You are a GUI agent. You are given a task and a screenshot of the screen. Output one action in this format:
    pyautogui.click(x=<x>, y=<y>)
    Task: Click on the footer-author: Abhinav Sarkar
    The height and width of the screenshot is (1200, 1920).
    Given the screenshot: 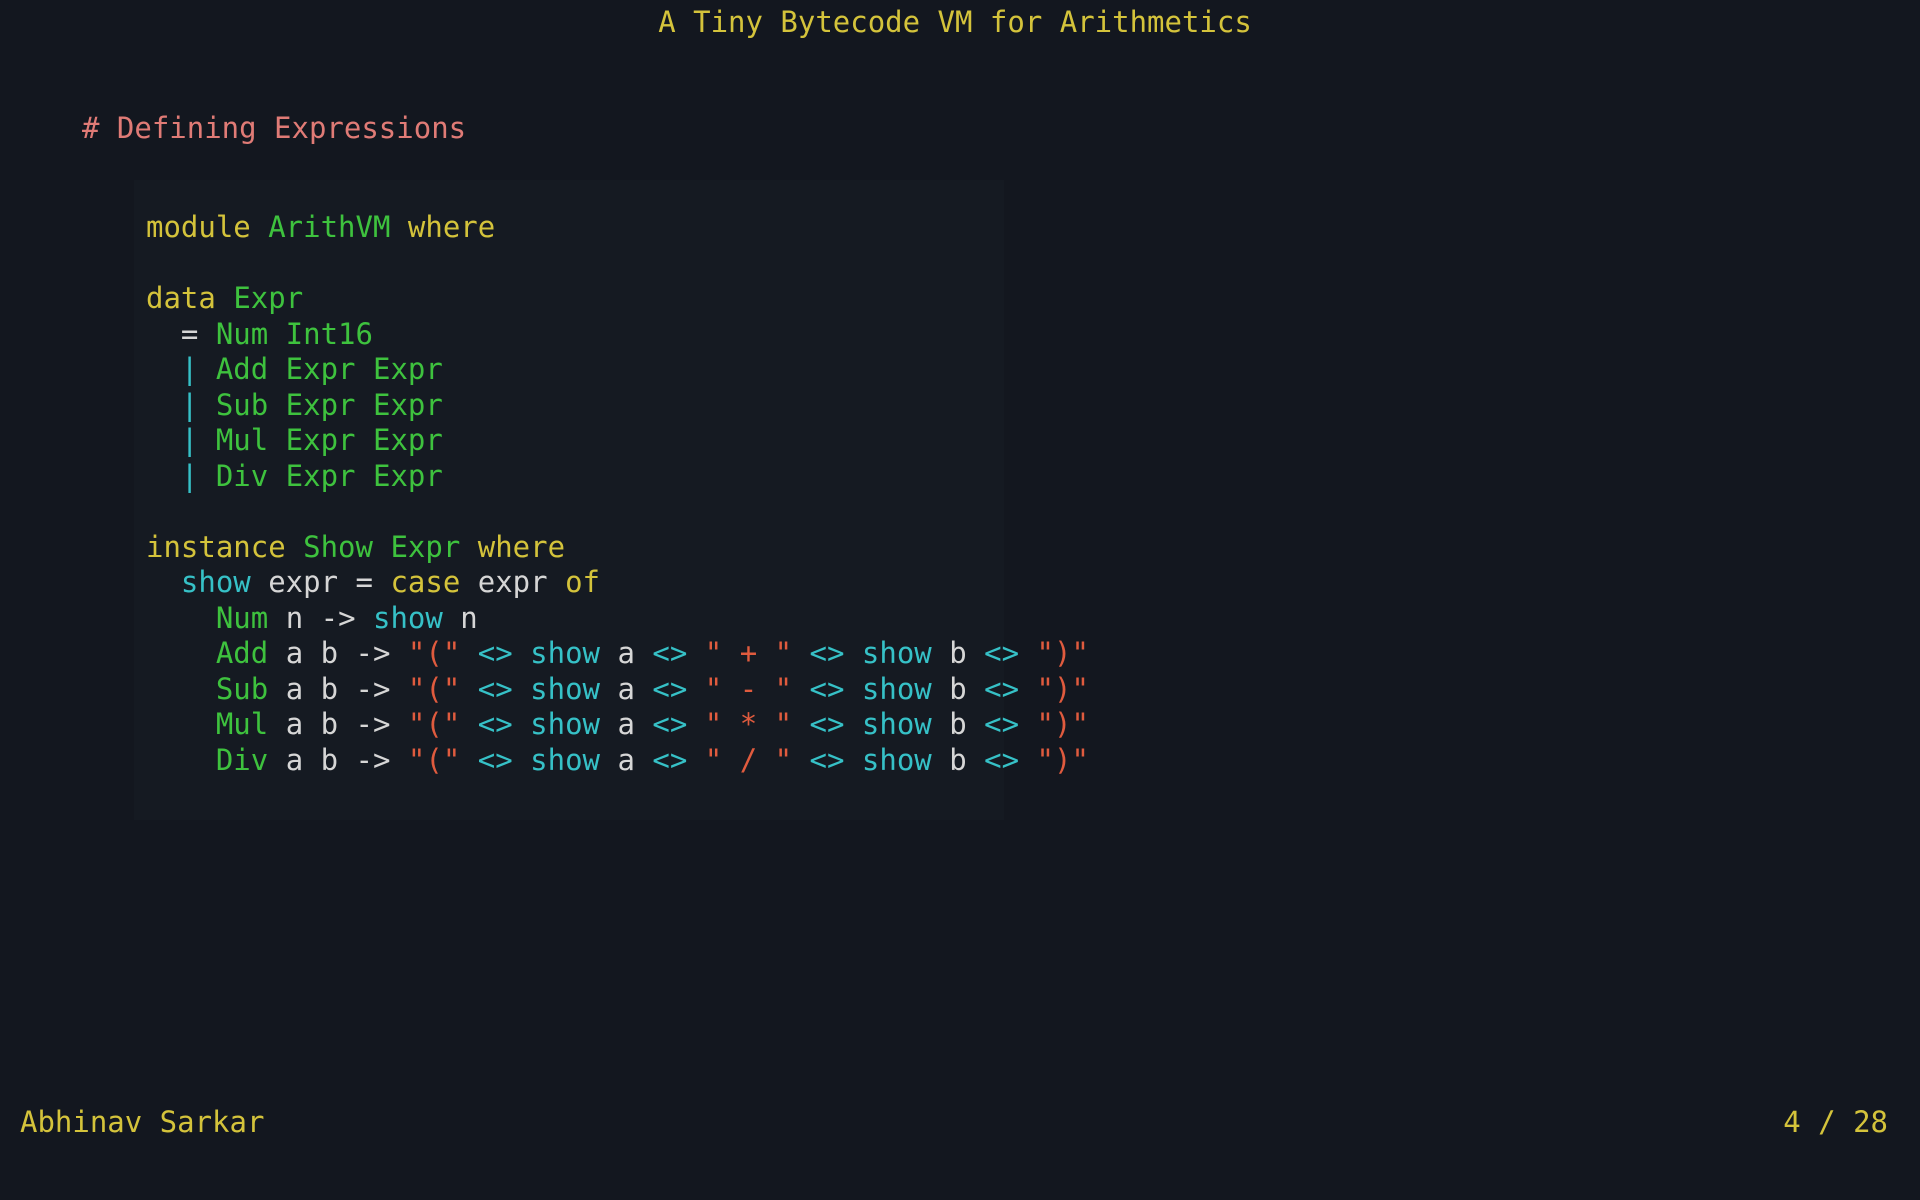 What is the action you would take?
    pyautogui.click(x=142, y=1122)
    